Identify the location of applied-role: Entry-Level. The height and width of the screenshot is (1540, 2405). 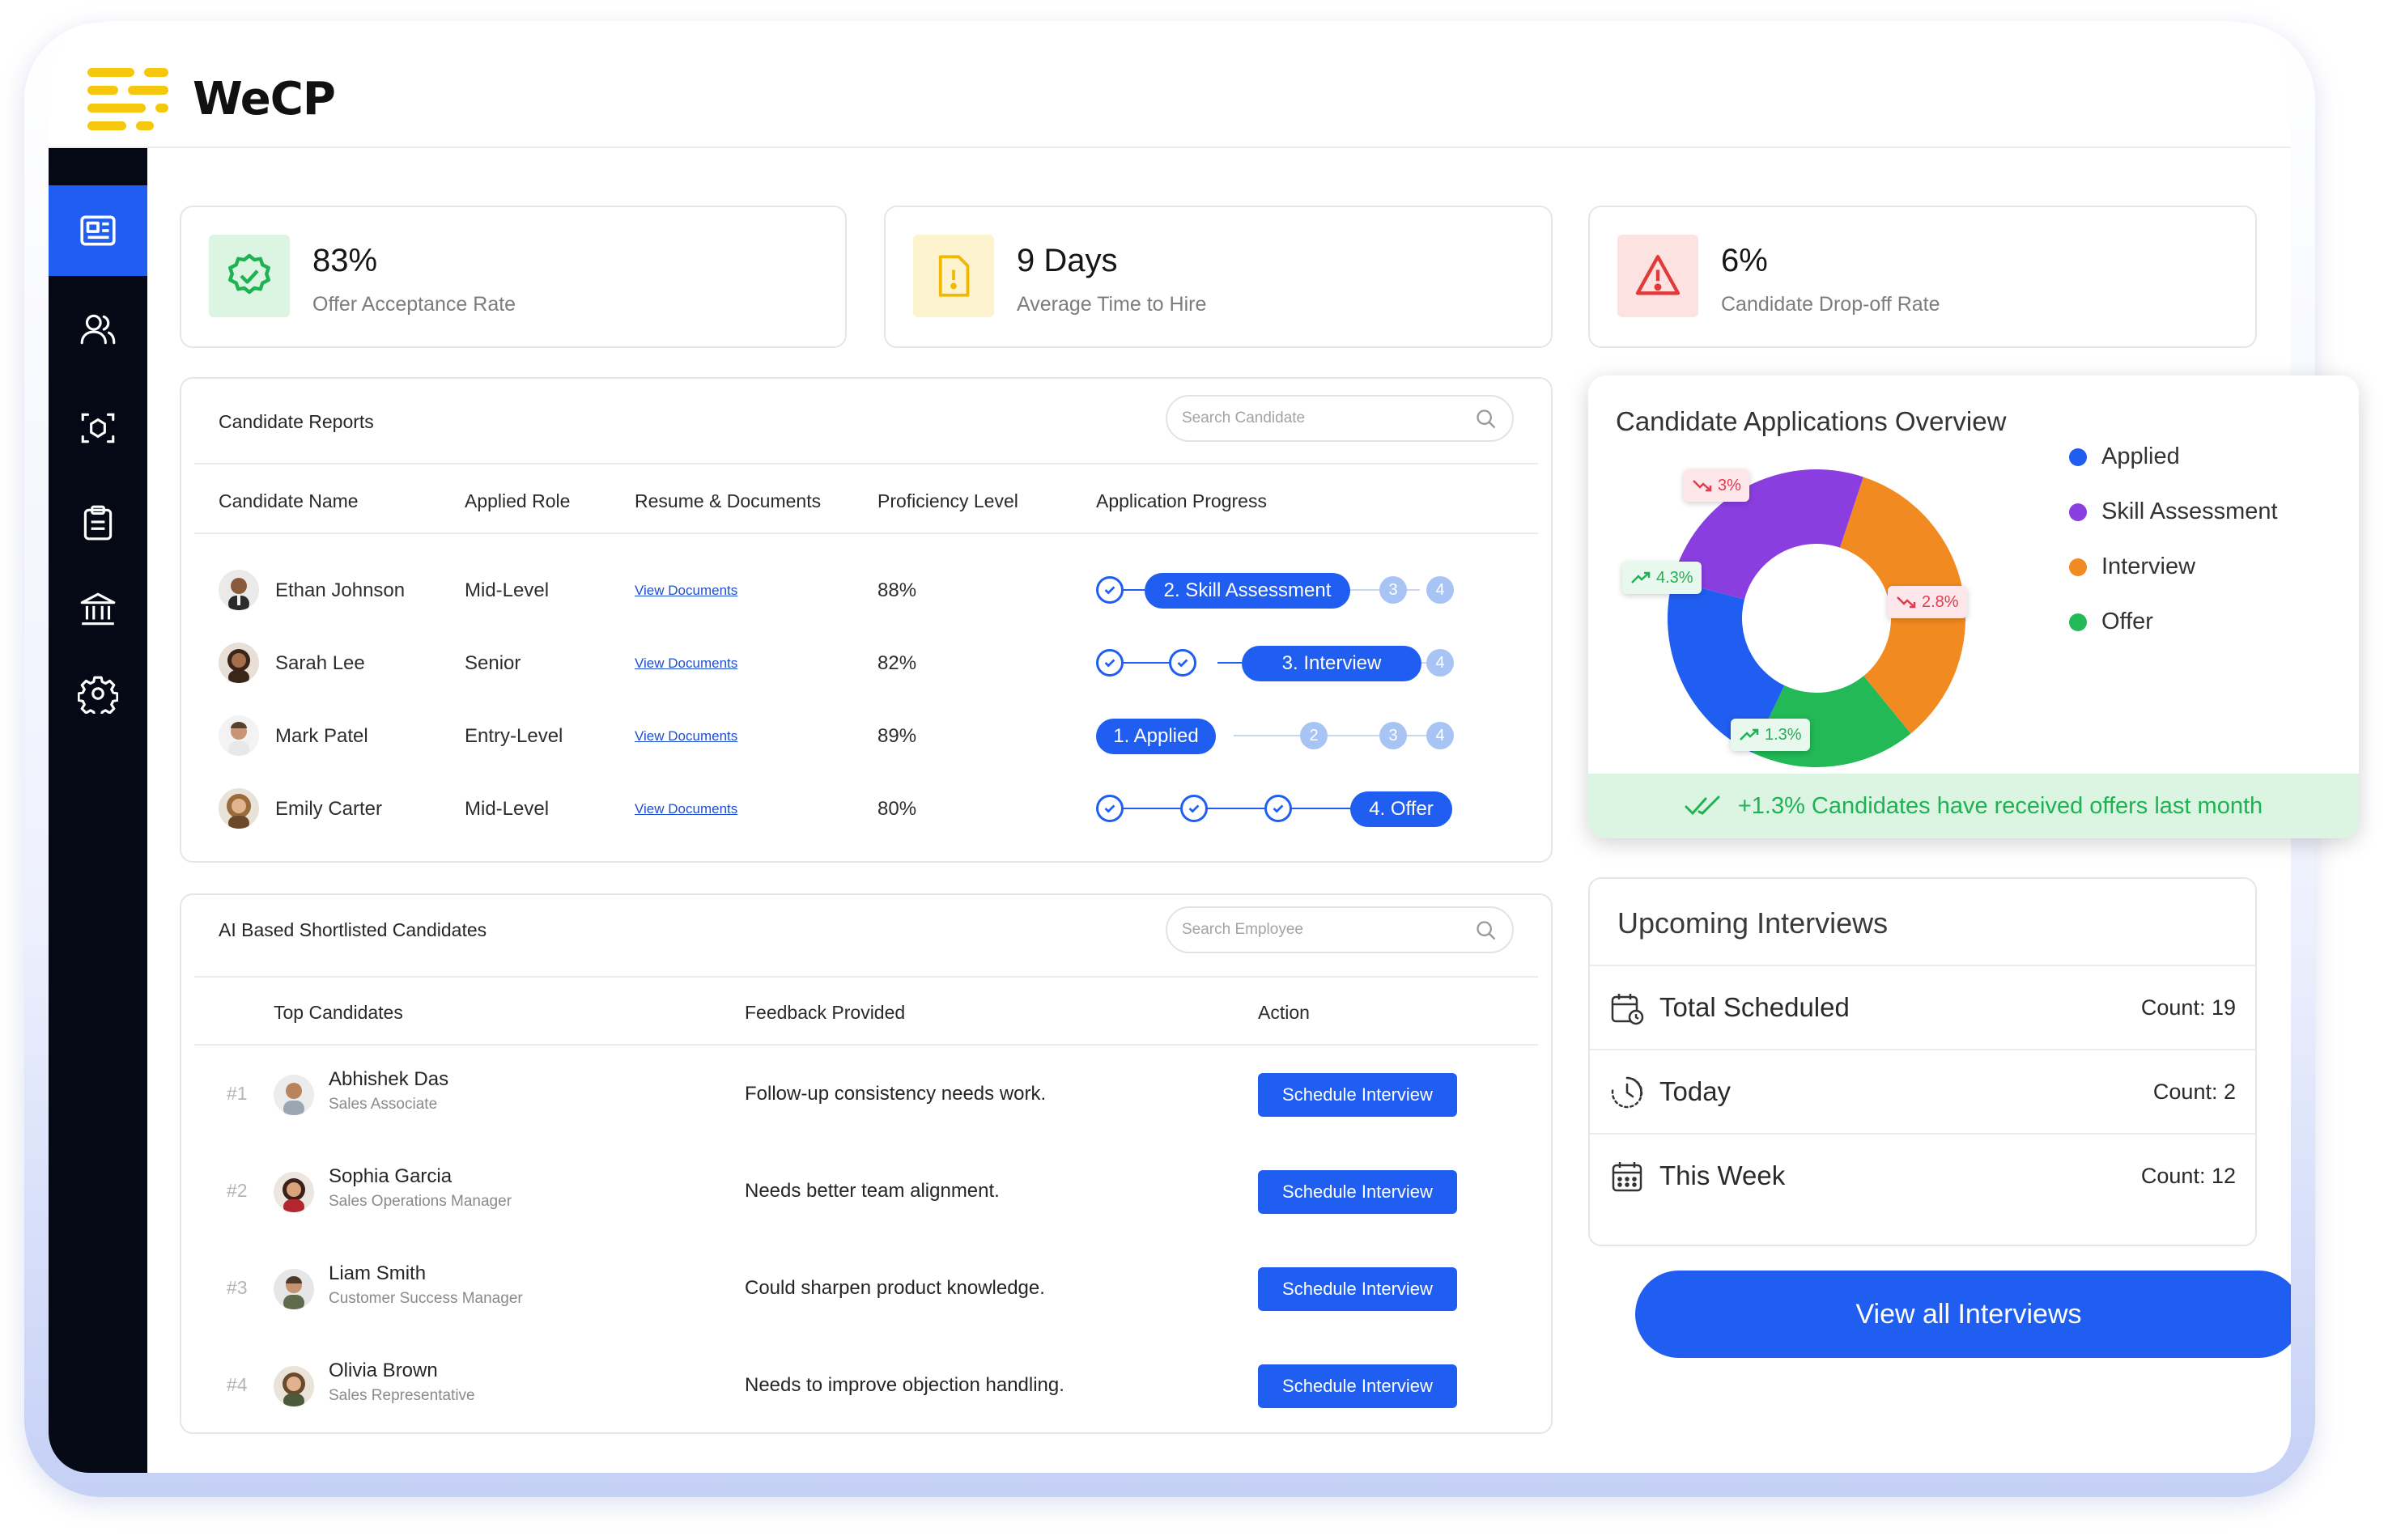
(514, 736).